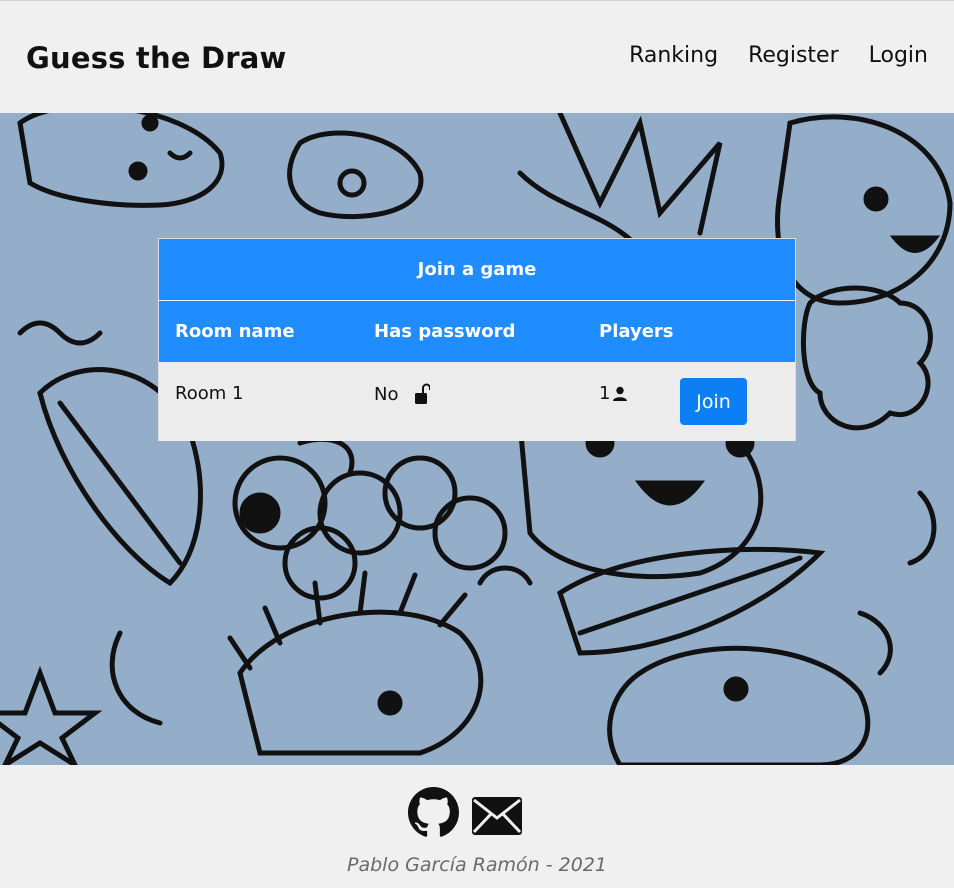  I want to click on table-row: Room 1 No 1 Join, so click(477, 401).